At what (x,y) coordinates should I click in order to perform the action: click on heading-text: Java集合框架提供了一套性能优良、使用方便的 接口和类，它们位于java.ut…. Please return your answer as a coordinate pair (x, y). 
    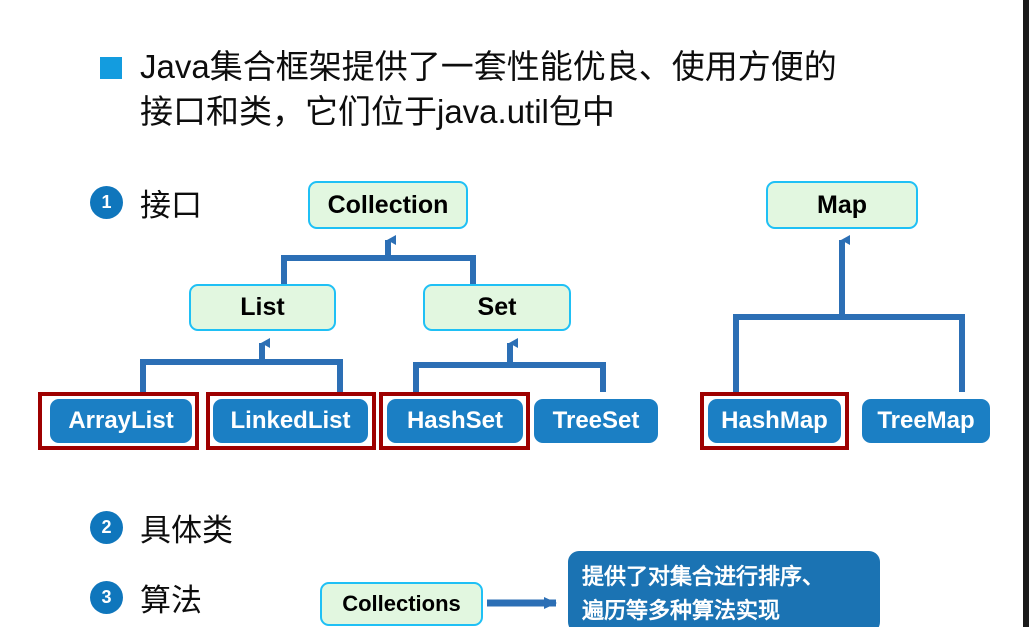
    Looking at the image, I should click on (488, 89).